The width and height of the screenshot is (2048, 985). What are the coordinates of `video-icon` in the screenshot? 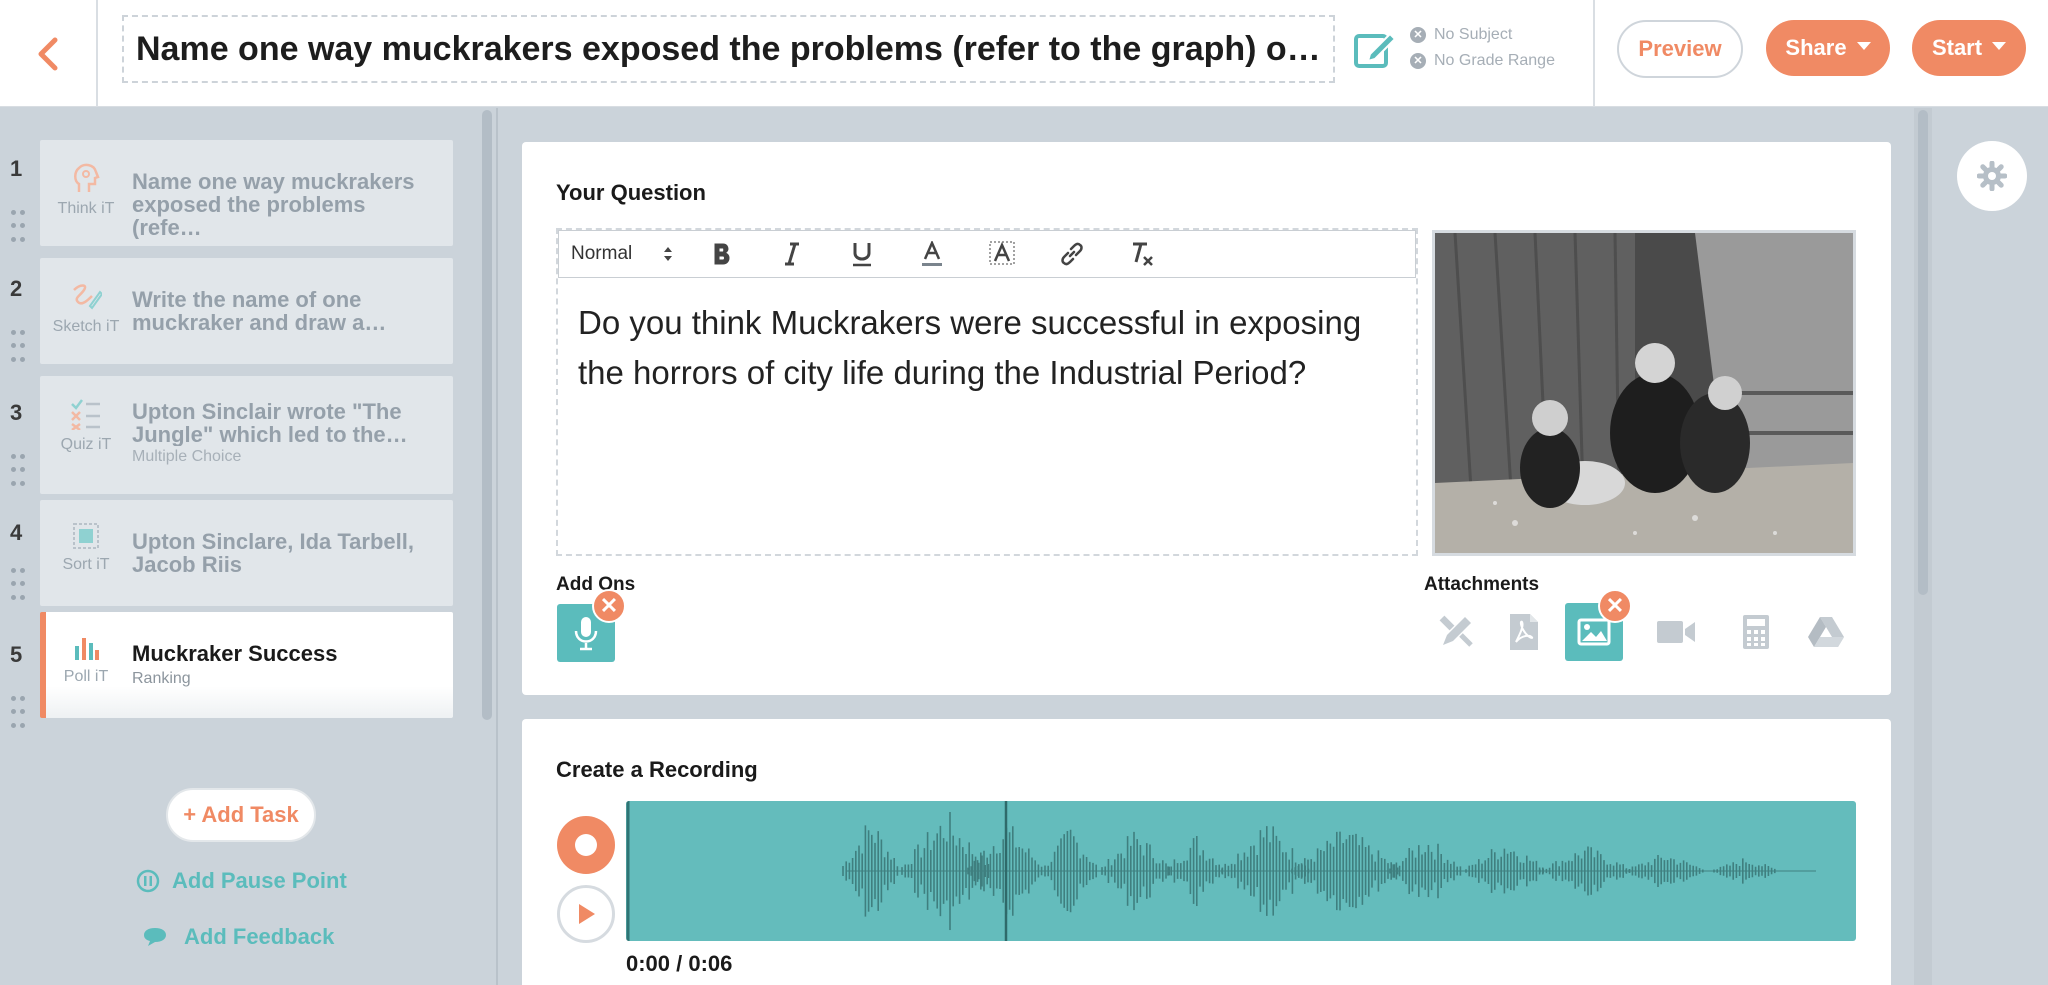 It's located at (1676, 632).